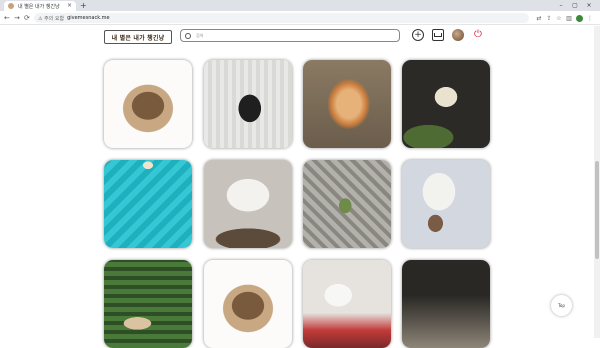 This screenshot has height=348, width=600. Describe the element at coordinates (597, 210) in the screenshot. I see `scrollbar-thumb` at that location.